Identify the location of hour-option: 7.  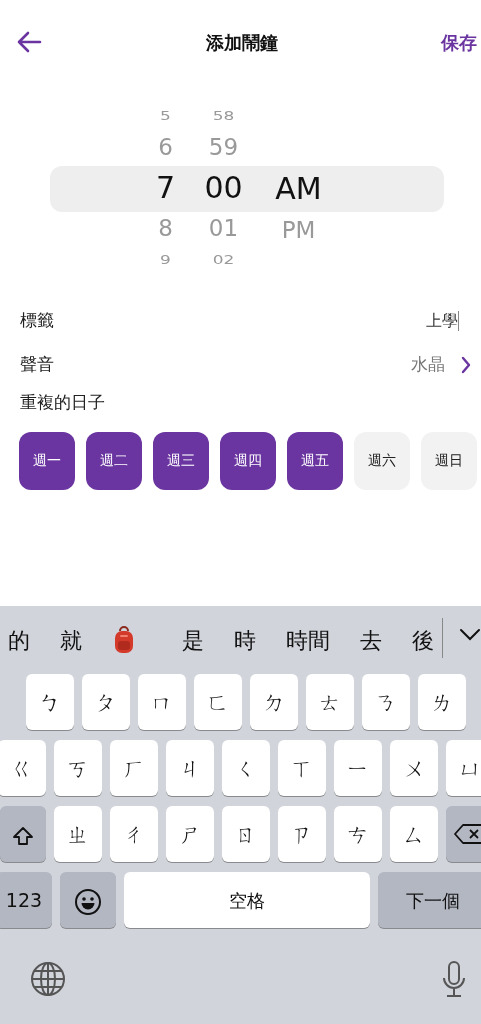
(165, 188).